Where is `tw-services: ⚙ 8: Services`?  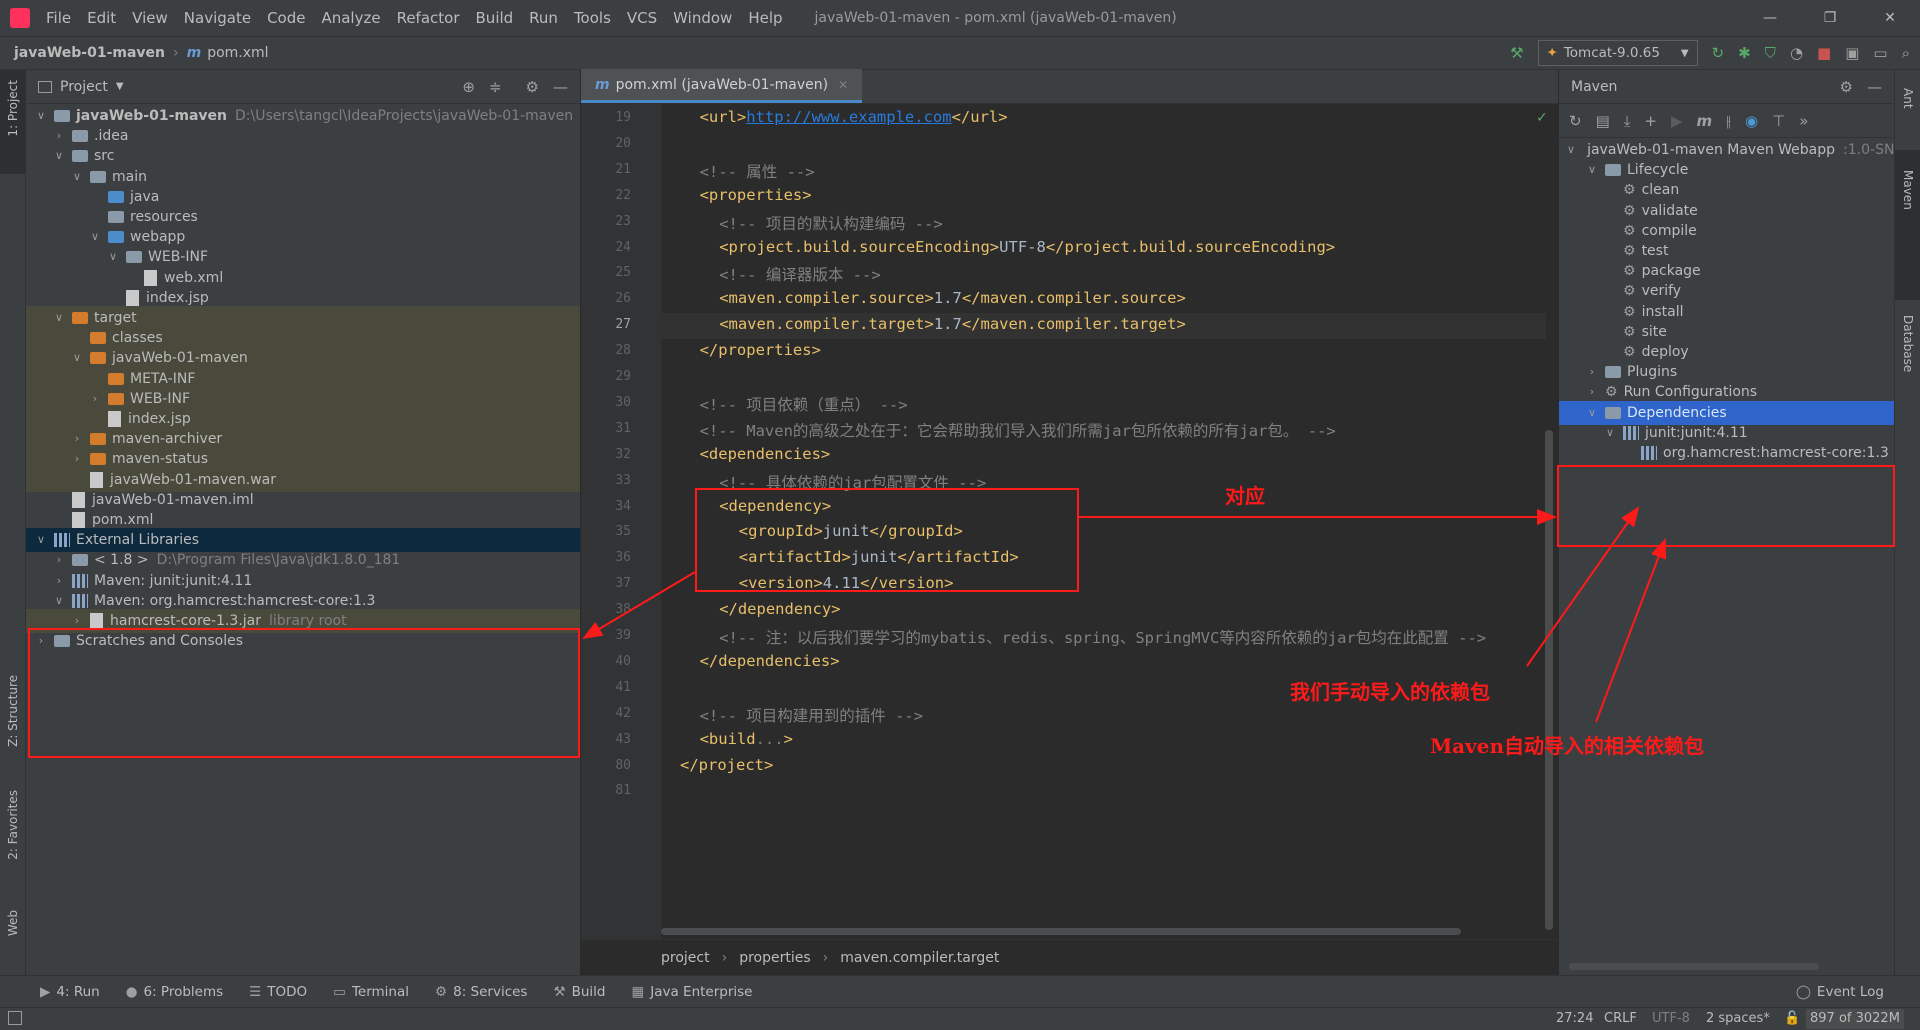
tw-services: ⚙ 8: Services is located at coordinates (481, 992).